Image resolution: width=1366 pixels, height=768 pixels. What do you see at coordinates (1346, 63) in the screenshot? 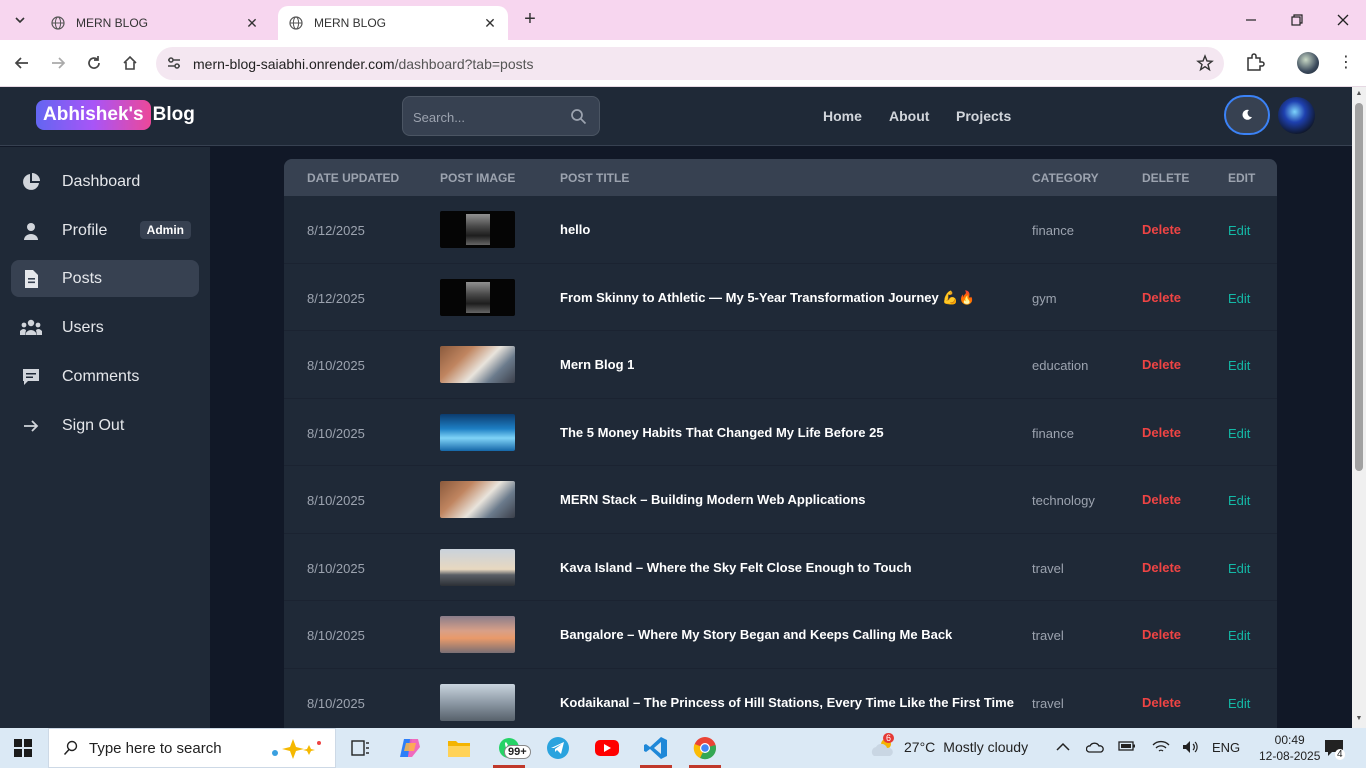
I see `browser-menu-icon: ⋮` at bounding box center [1346, 63].